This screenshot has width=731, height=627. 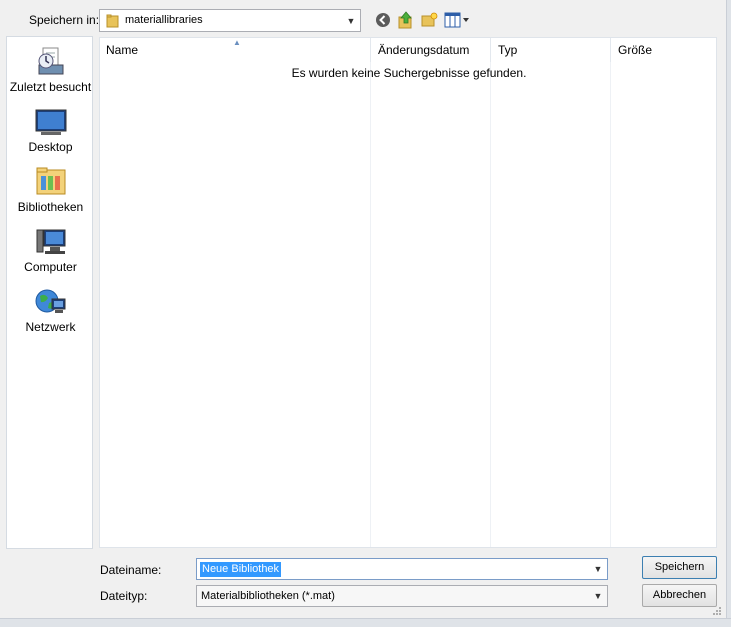 I want to click on place-label: Desktop, so click(x=50, y=147).